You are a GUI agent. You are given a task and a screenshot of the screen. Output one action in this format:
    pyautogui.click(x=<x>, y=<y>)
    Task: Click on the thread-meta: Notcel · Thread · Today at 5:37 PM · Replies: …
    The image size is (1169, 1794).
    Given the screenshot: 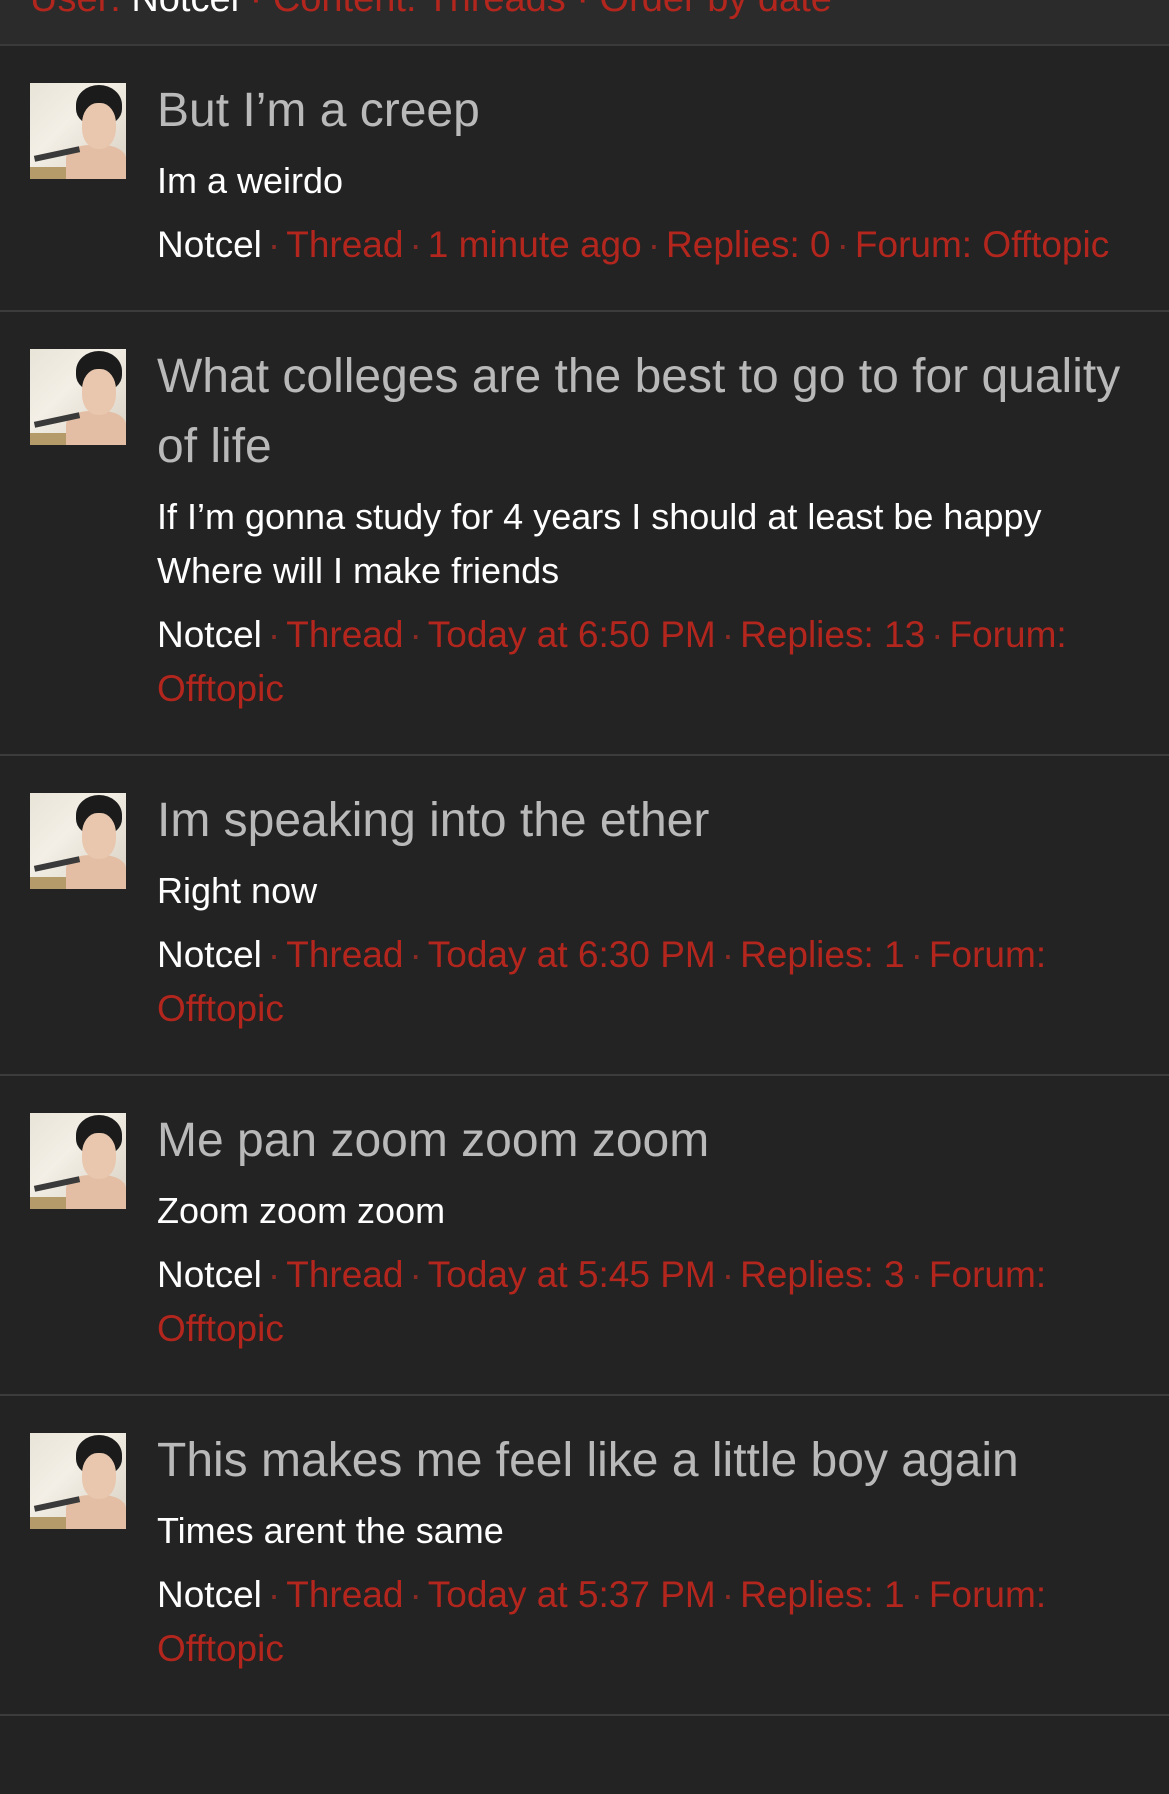 What is the action you would take?
    pyautogui.click(x=602, y=1621)
    